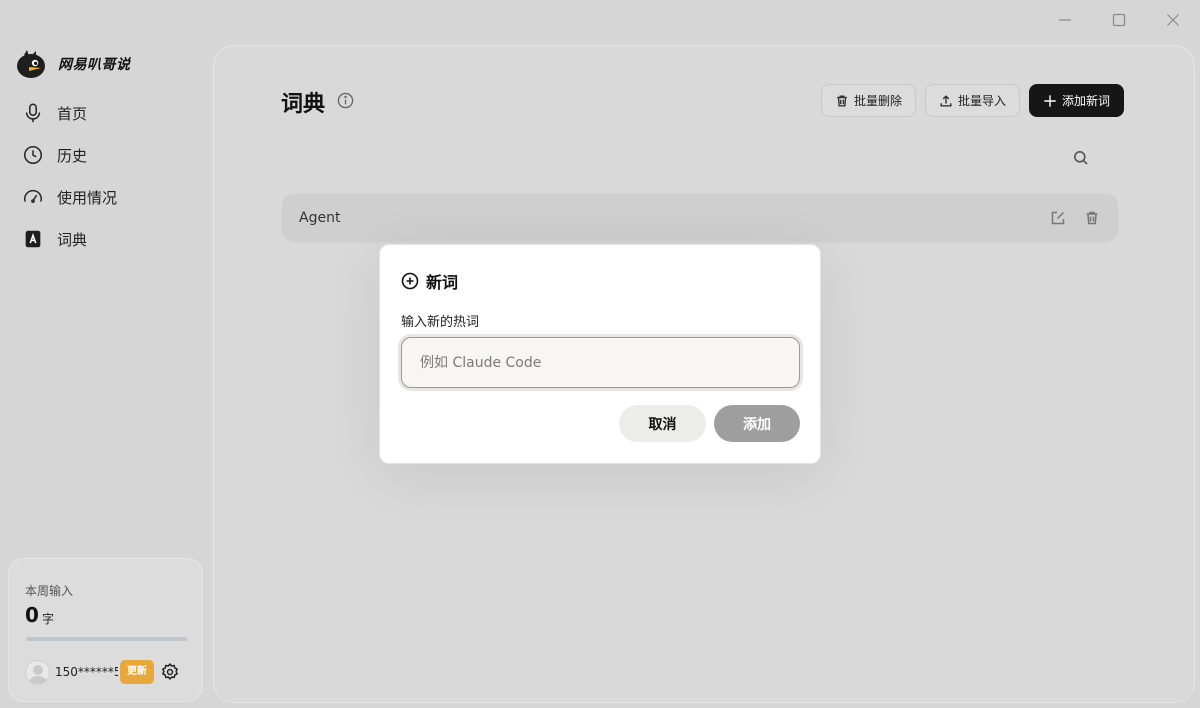 This screenshot has width=1200, height=708. I want to click on maximize-icon, so click(1119, 20).